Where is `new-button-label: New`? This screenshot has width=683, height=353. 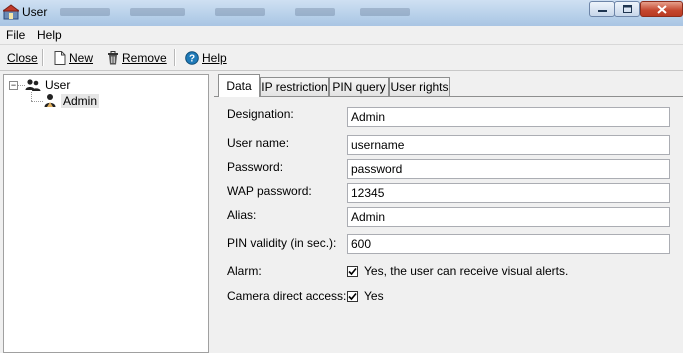 new-button-label: New is located at coordinates (81, 58).